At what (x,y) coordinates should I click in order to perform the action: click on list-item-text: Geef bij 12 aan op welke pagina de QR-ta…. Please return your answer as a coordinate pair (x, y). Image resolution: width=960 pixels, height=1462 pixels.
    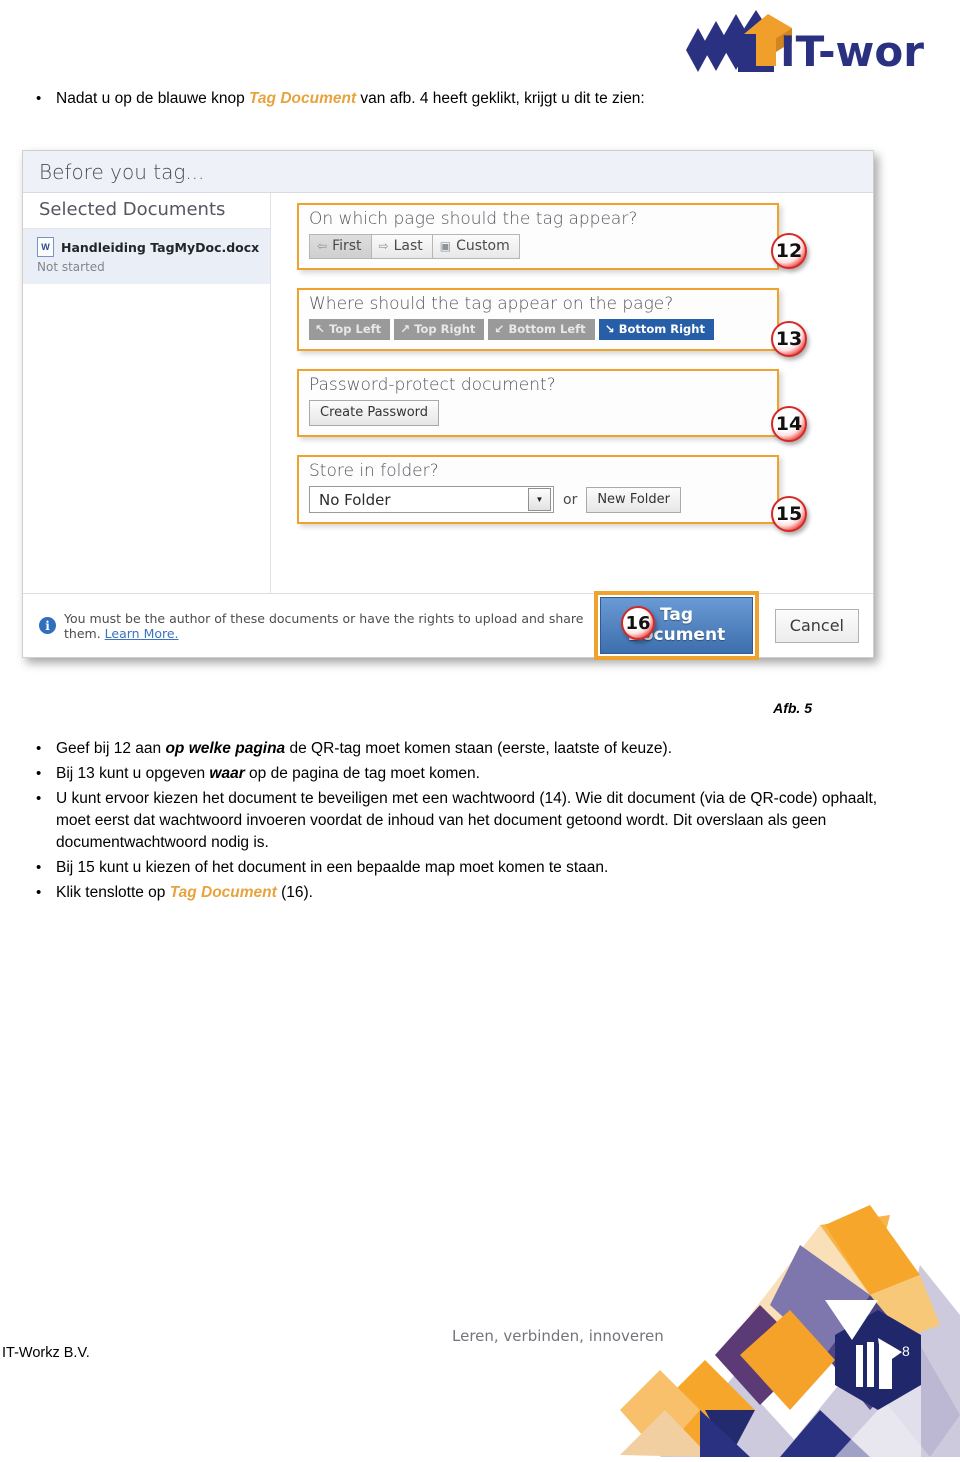
    Looking at the image, I should click on (483, 749).